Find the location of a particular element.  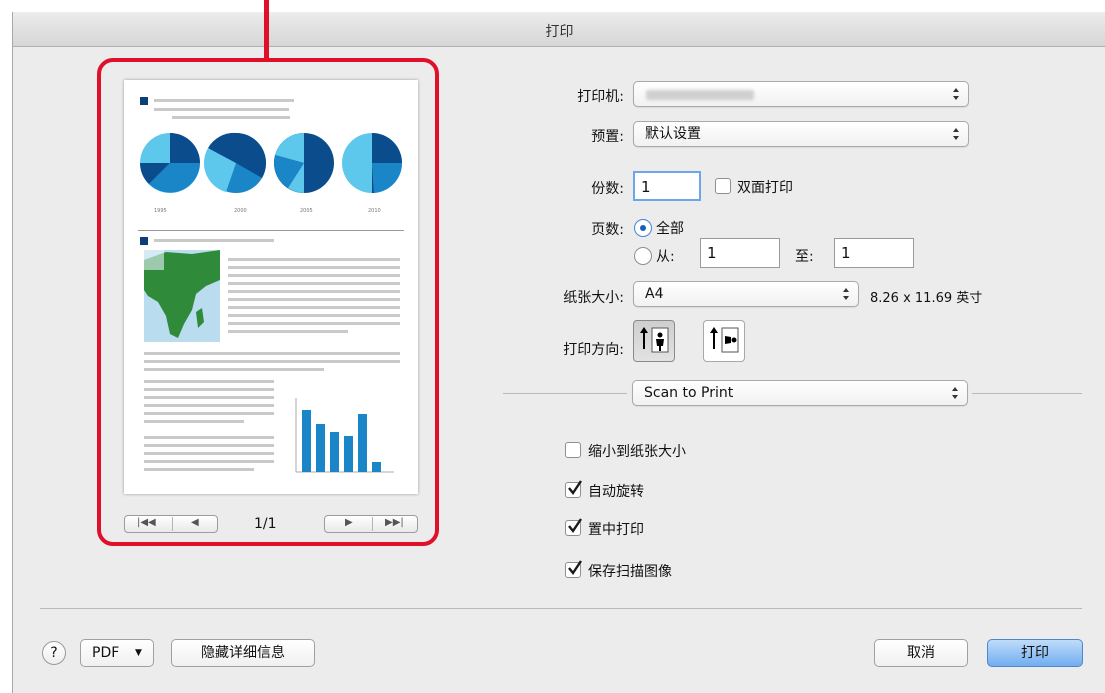

preset-value: 默认设置 is located at coordinates (673, 134).